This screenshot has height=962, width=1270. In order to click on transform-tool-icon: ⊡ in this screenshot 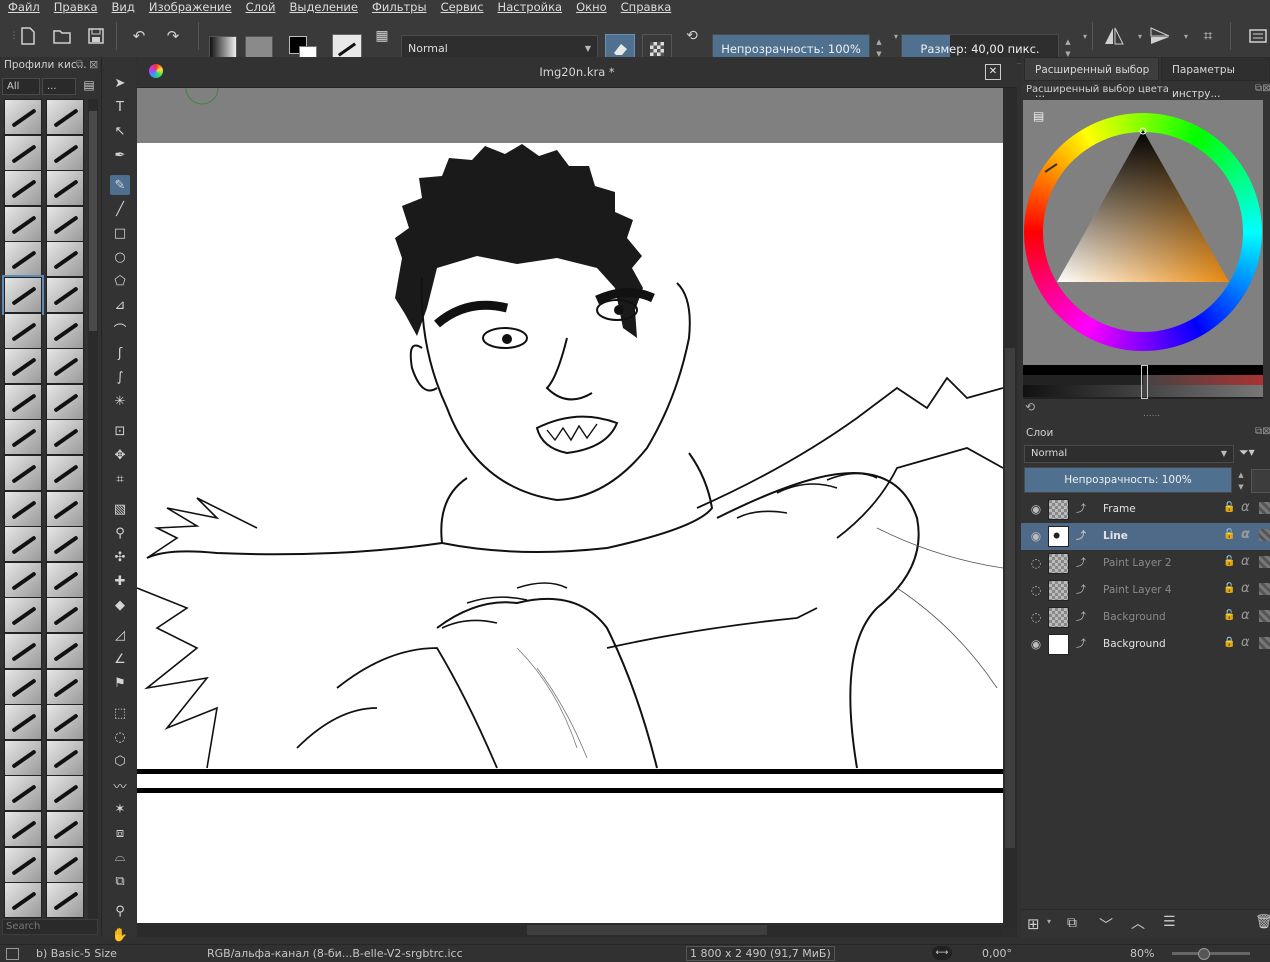, I will do `click(120, 431)`.